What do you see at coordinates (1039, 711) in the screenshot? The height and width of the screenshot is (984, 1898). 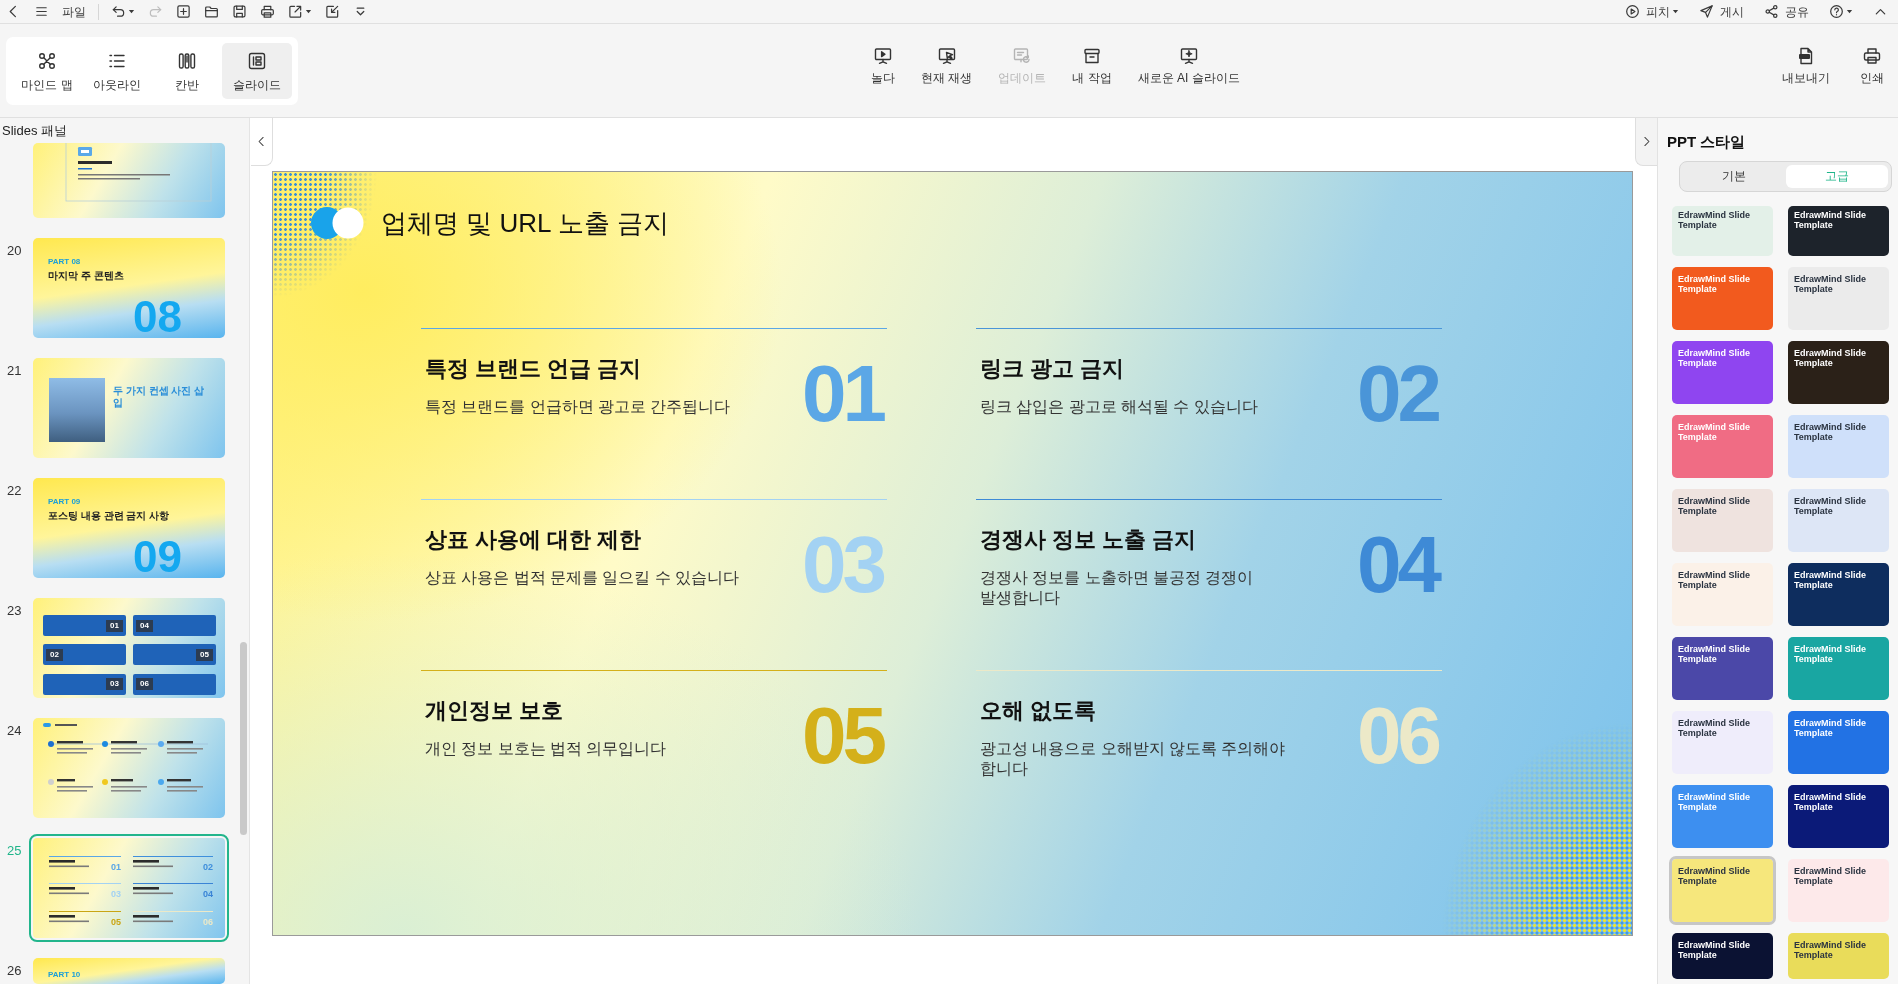 I see `item-title: 오해 없도록` at bounding box center [1039, 711].